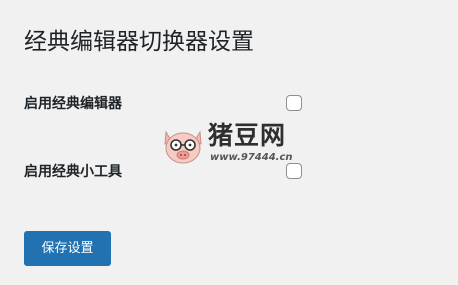 Image resolution: width=458 pixels, height=285 pixels. I want to click on classic-editor-label: 启用经典编辑器, so click(73, 104).